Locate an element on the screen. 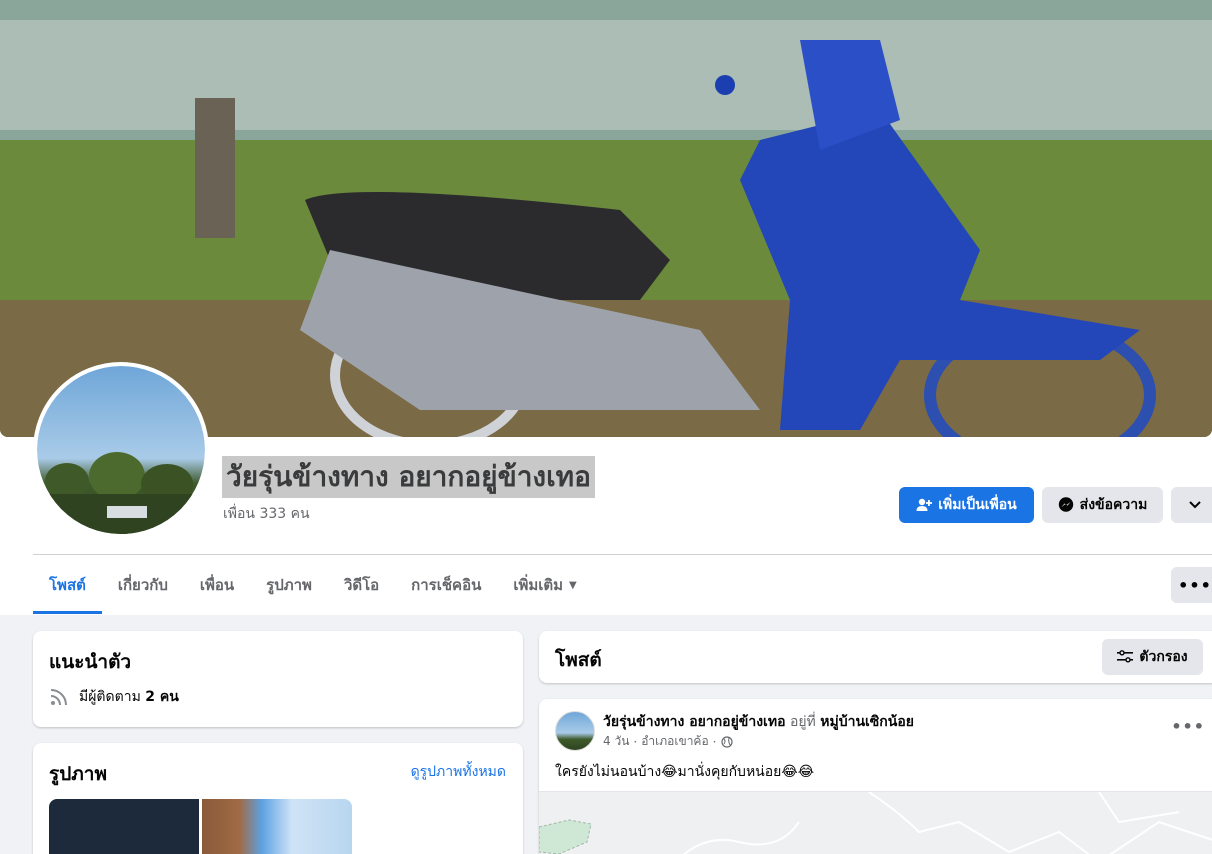 The image size is (1212, 854). post-map is located at coordinates (875, 822).